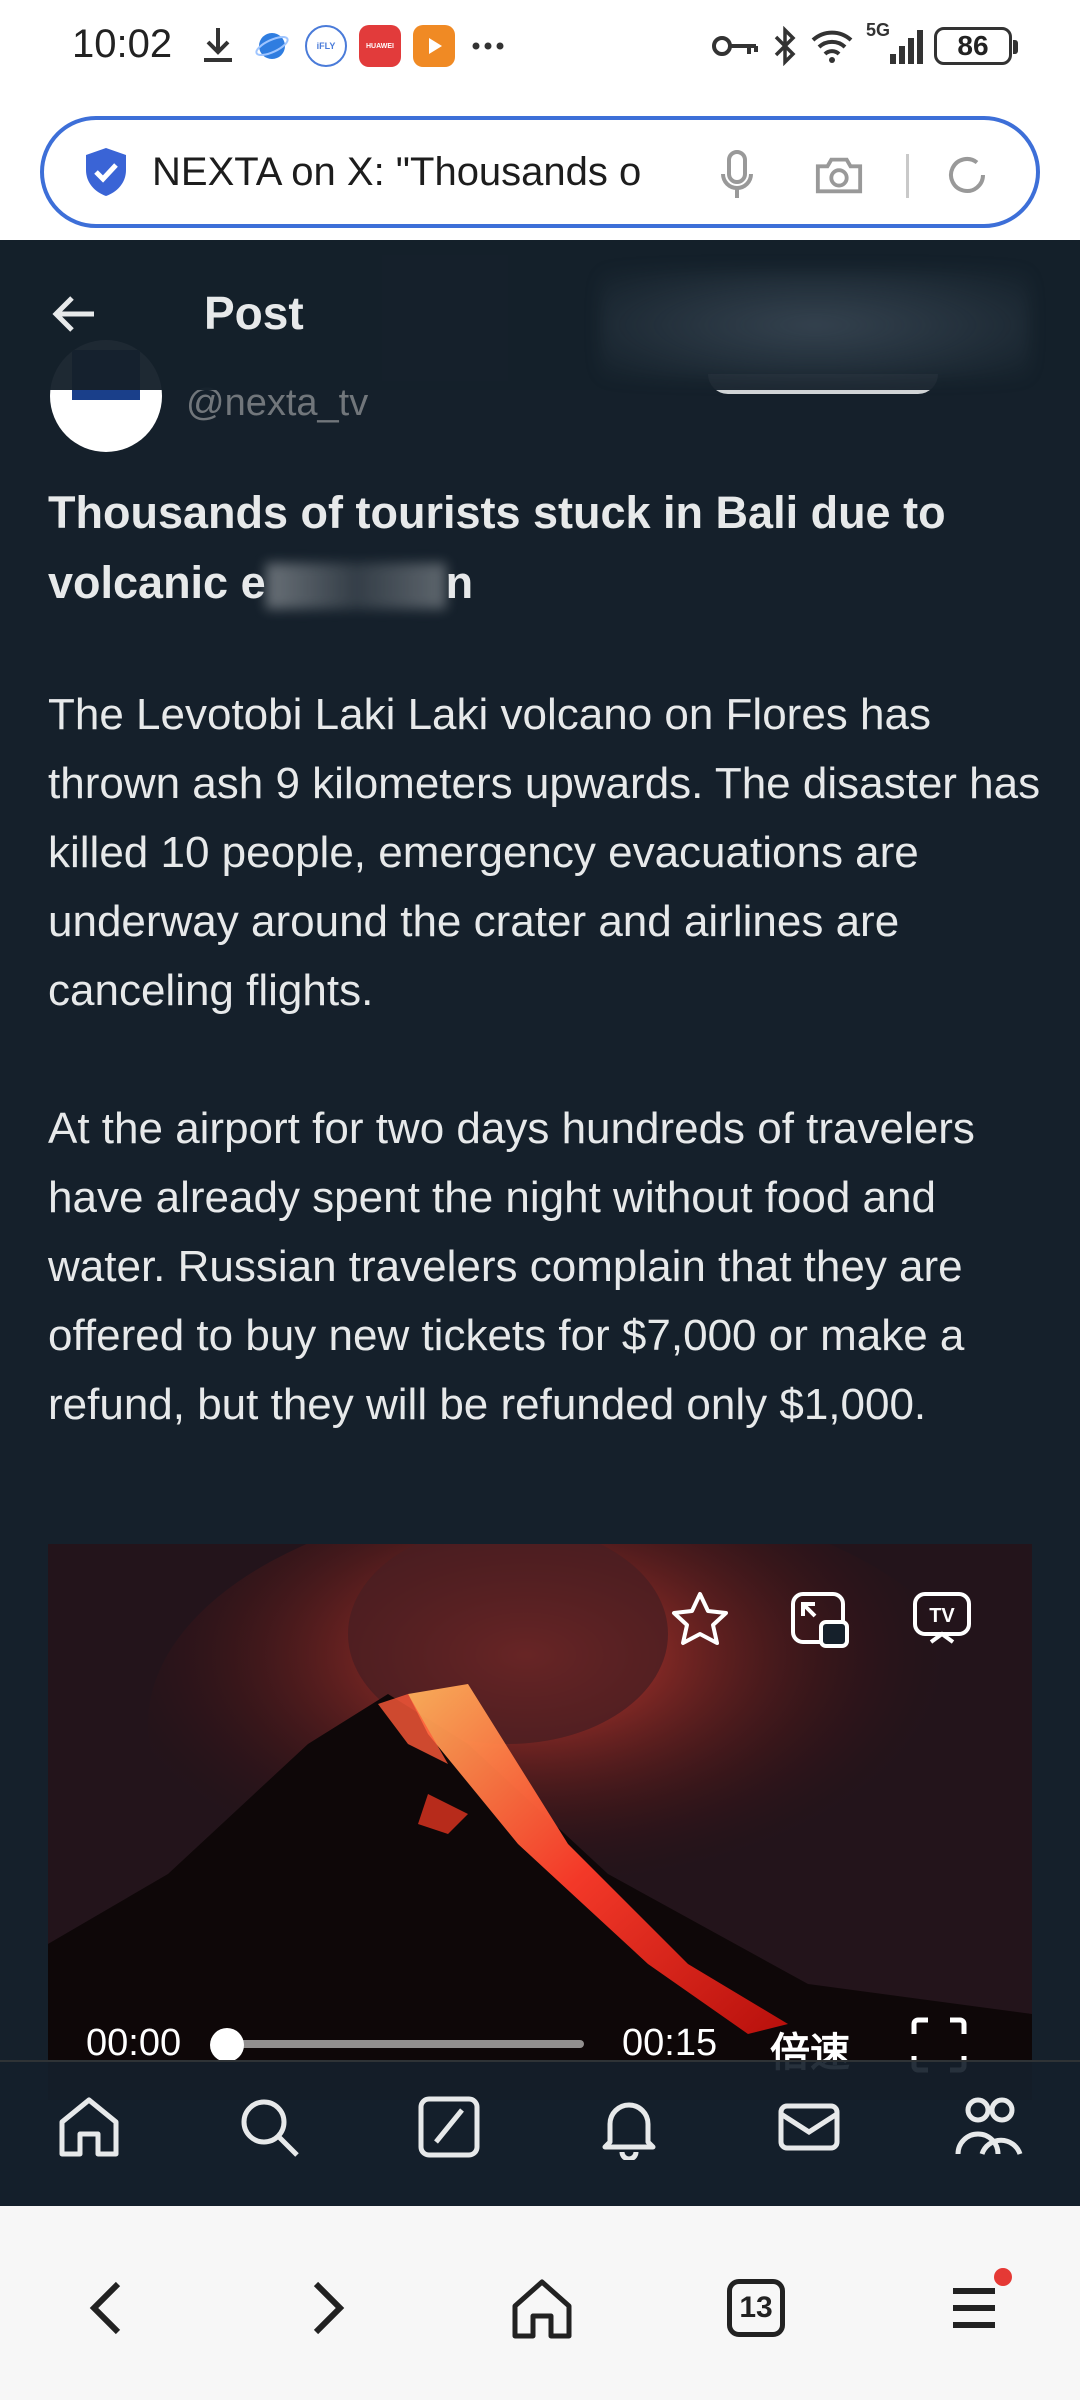 This screenshot has height=2400, width=1080. I want to click on tab-count: 13, so click(756, 2308).